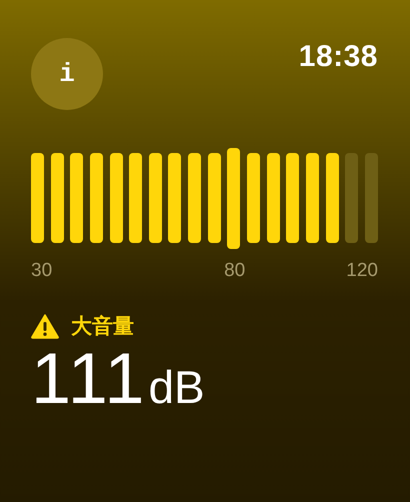 The width and height of the screenshot is (410, 502). I want to click on time: 18:38, so click(338, 57).